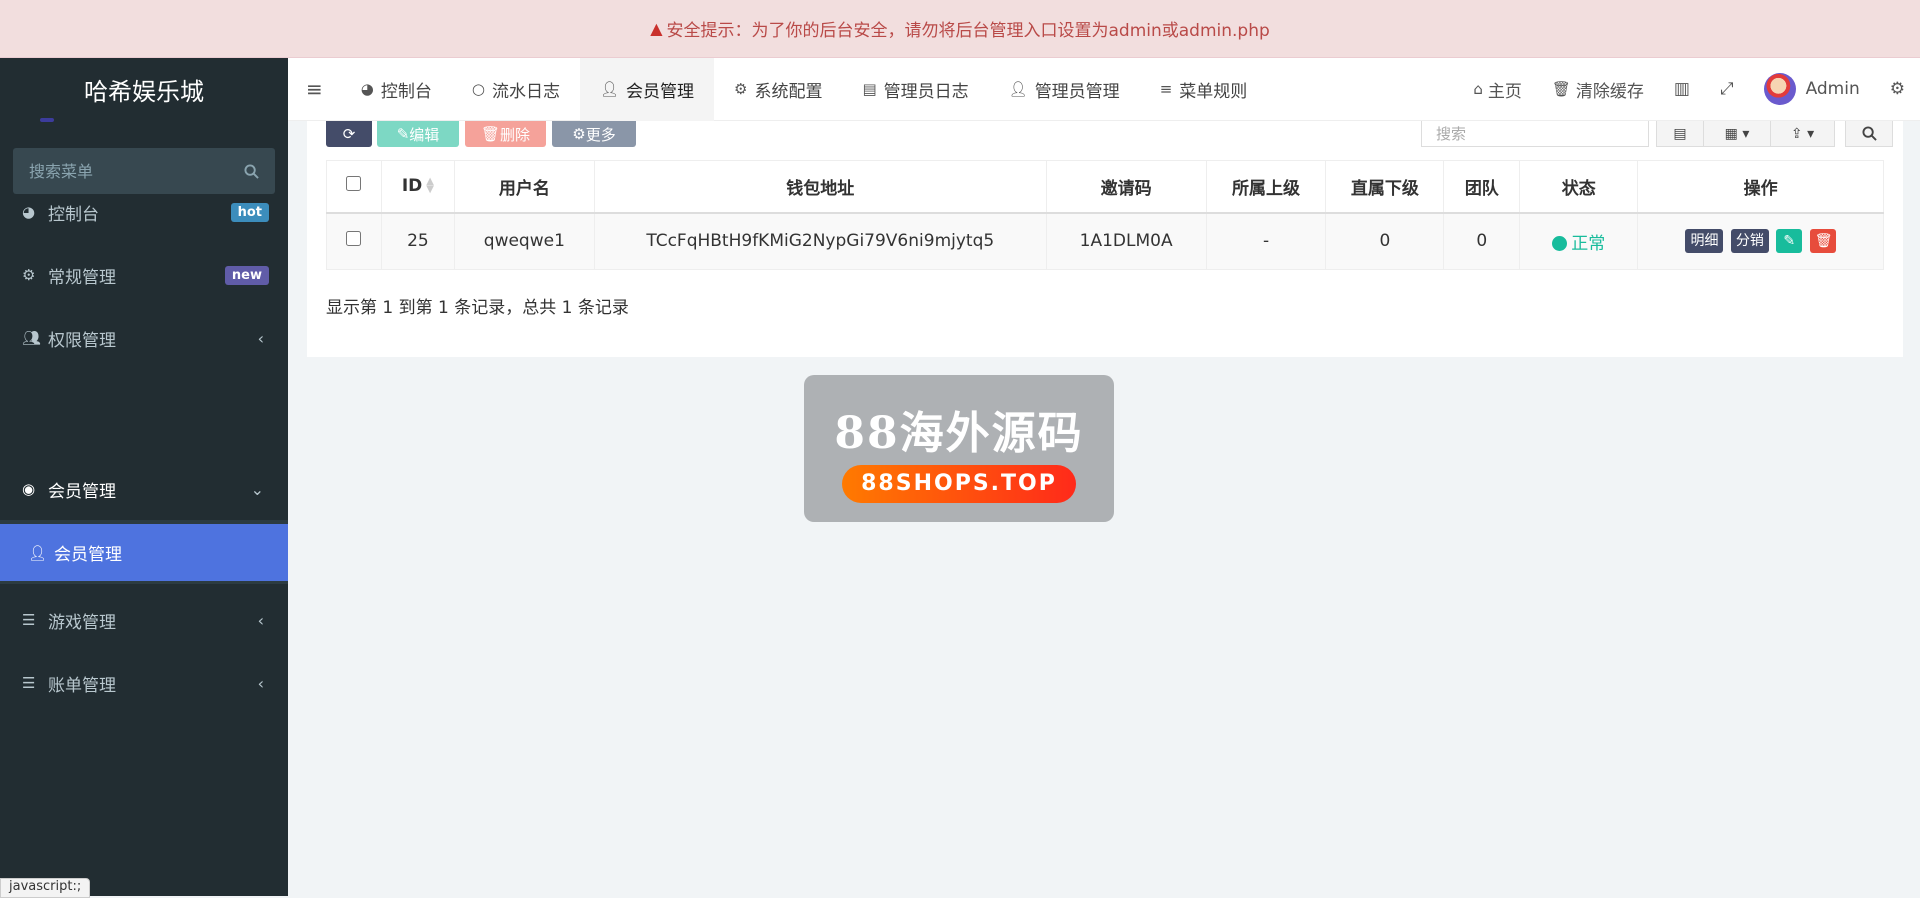  What do you see at coordinates (1126, 187) in the screenshot?
I see `column-header-invite: 邀请码` at bounding box center [1126, 187].